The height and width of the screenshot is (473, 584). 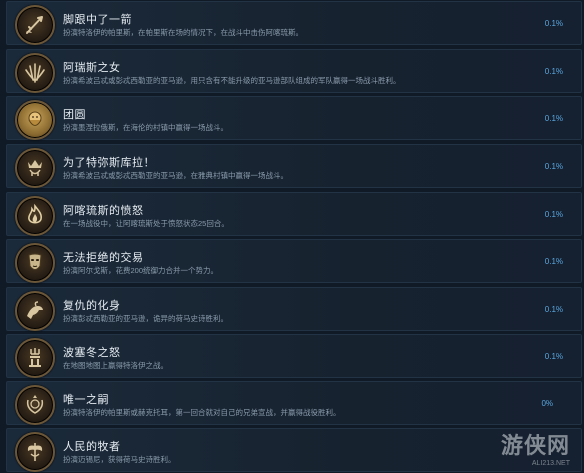 What do you see at coordinates (294, 261) in the screenshot?
I see `achievement-row: 无法拒绝的交易 扮演阿尔戈斯，花费200统御力合并一个势力。 0.1%` at bounding box center [294, 261].